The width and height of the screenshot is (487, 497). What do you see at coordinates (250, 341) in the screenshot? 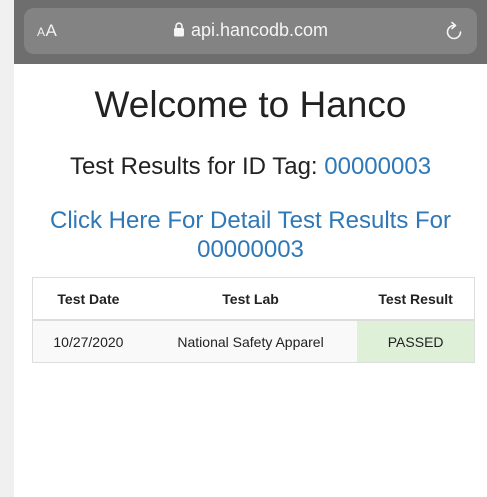
I see `cell-test-lab: National Safety Apparel` at bounding box center [250, 341].